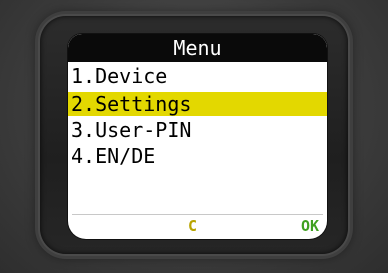 The height and width of the screenshot is (273, 388). I want to click on menu-item-language: 4.EN/DE, so click(197, 156).